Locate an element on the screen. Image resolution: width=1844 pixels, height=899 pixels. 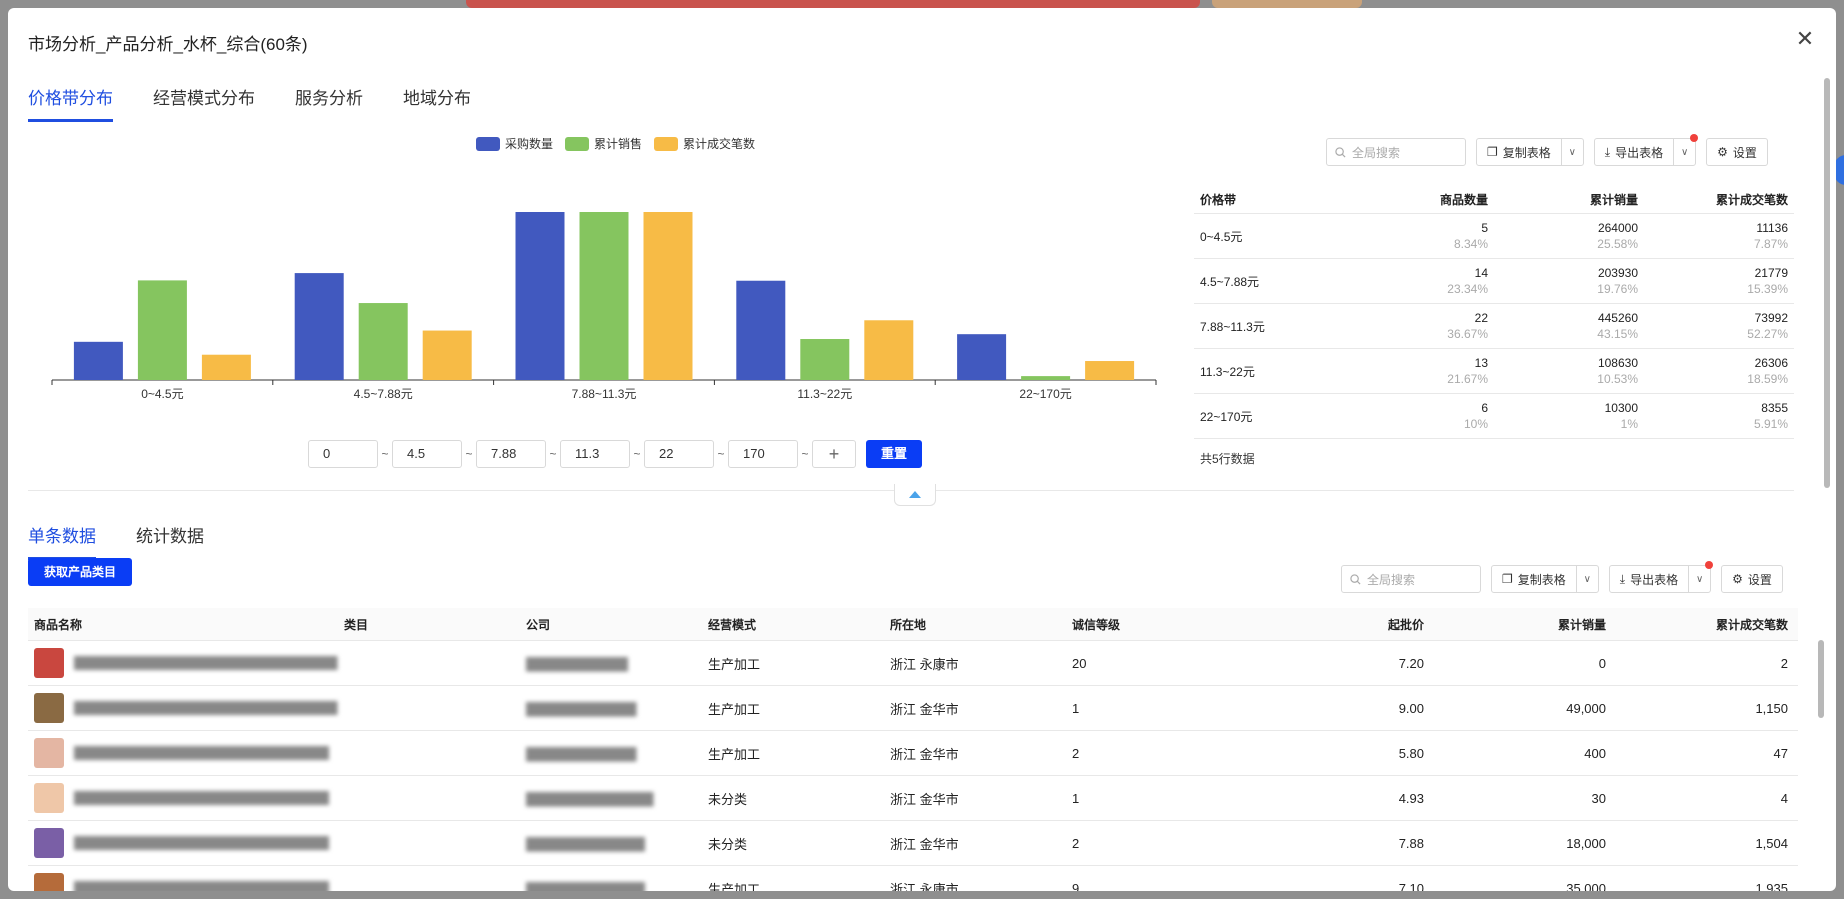
tab-single-data: 单条数据 is located at coordinates (62, 541).